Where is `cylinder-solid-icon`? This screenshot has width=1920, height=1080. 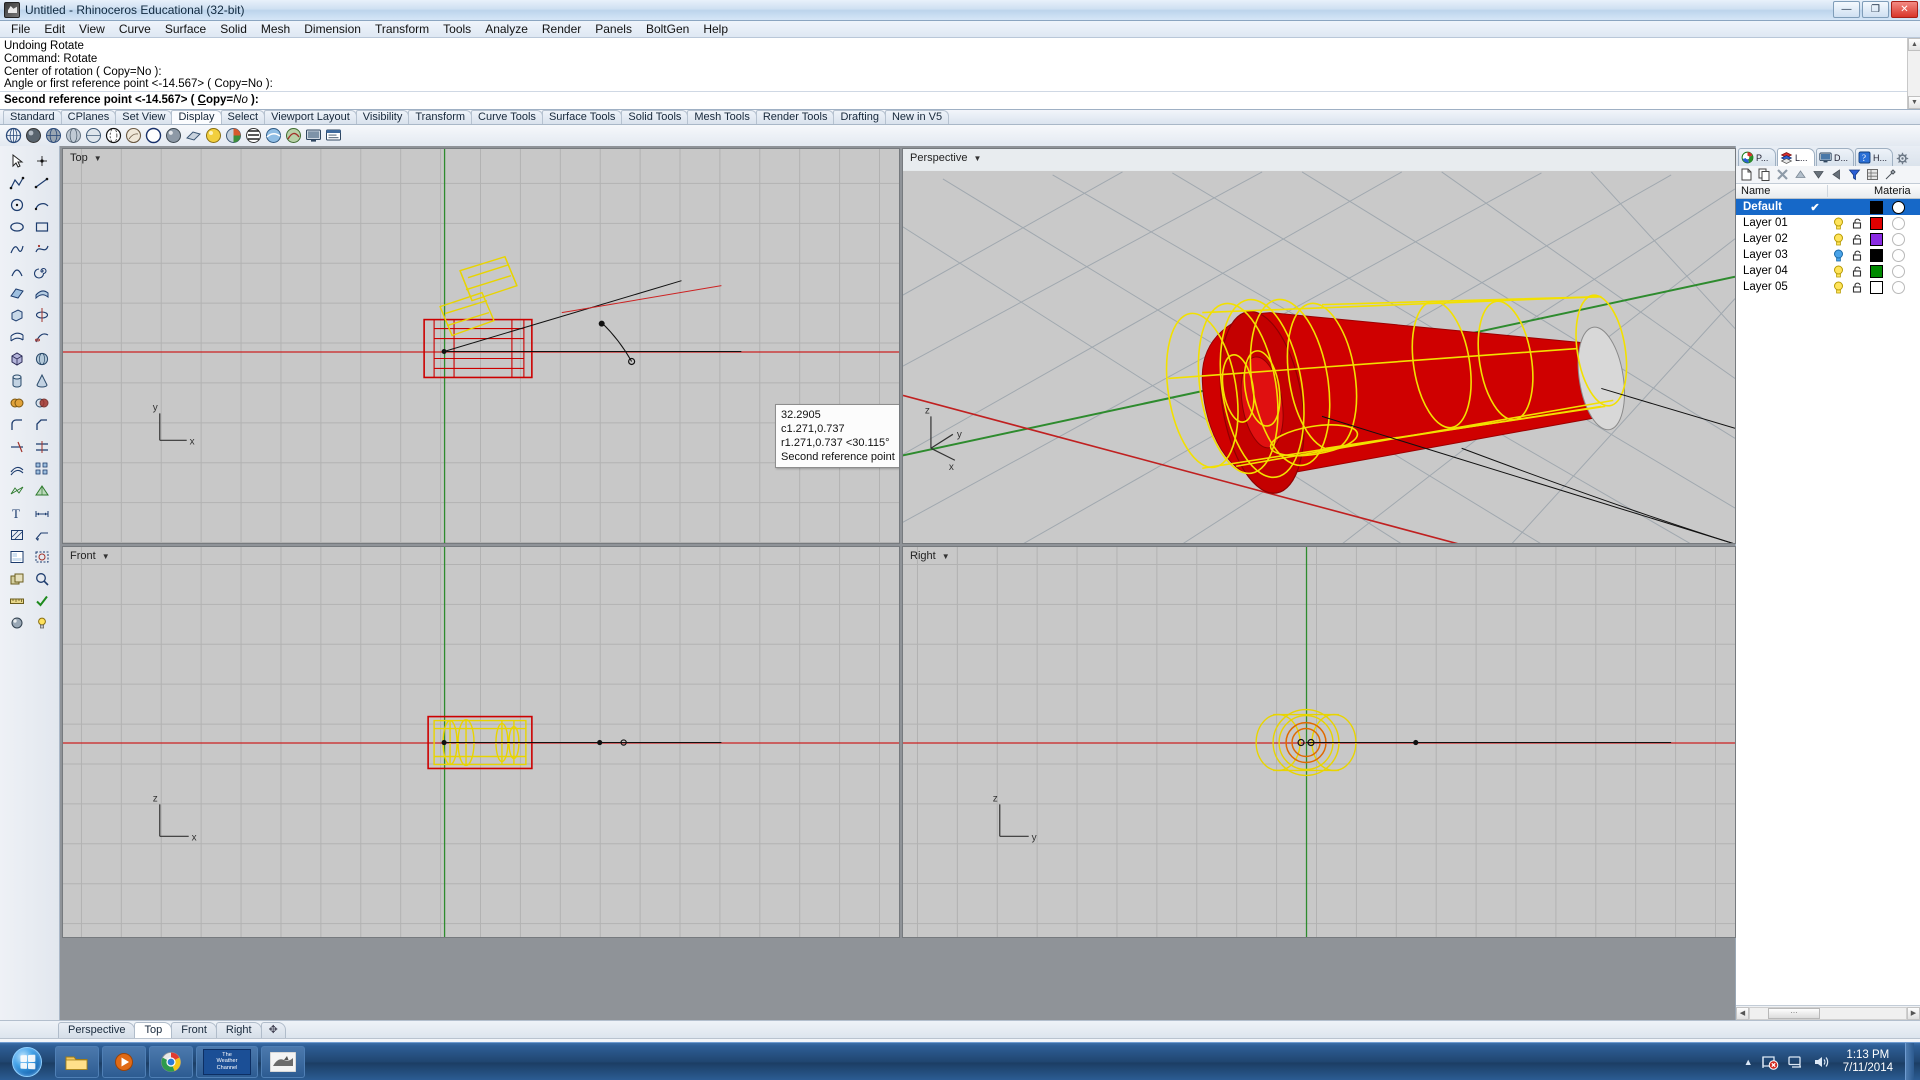 cylinder-solid-icon is located at coordinates (17, 380).